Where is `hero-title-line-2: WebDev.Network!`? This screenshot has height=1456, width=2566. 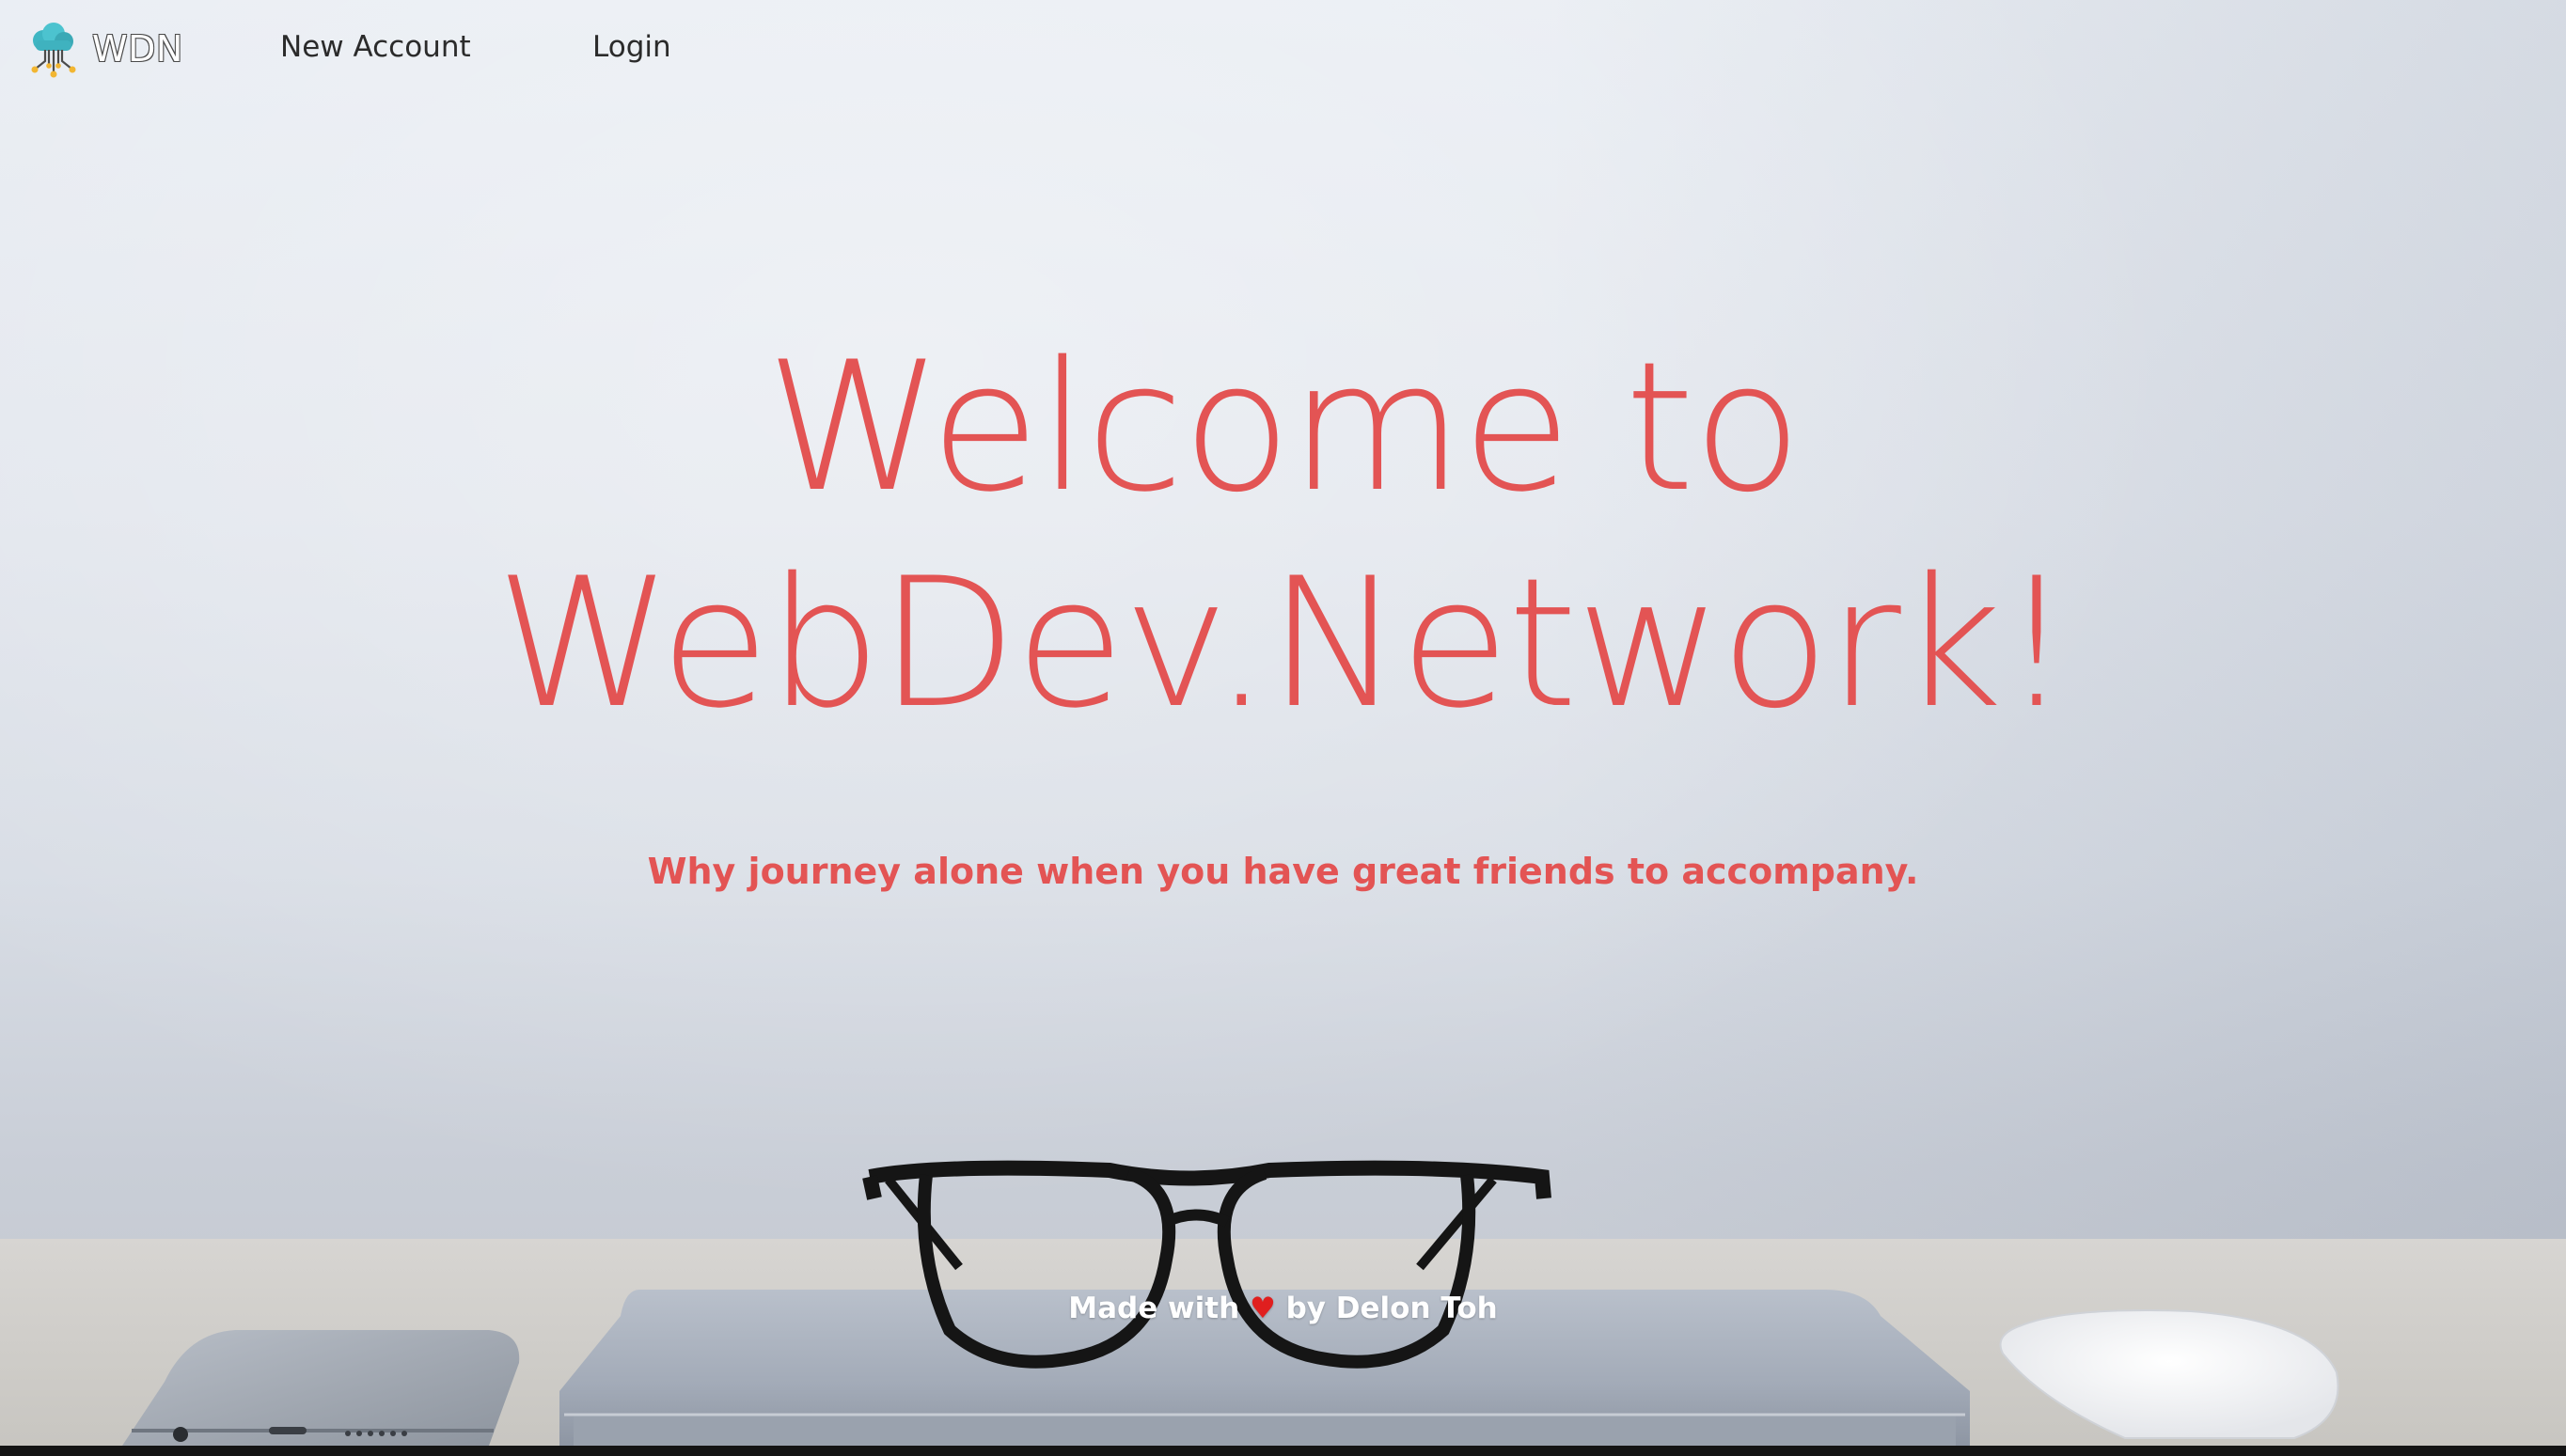 hero-title-line-2: WebDev.Network! is located at coordinates (1284, 643).